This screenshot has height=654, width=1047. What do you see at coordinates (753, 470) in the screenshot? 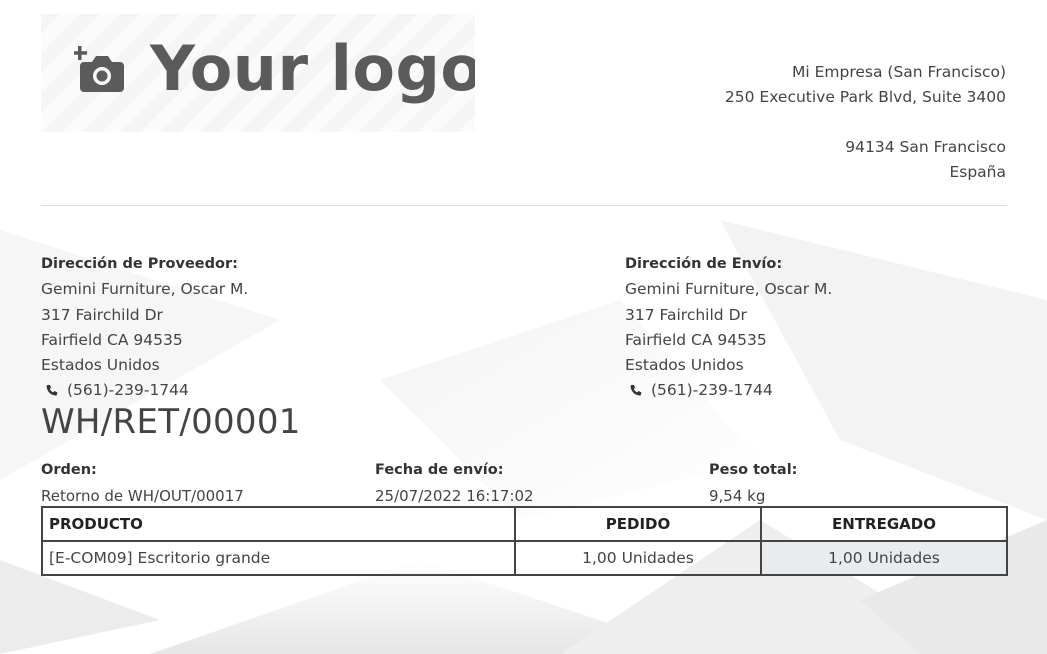
I see `weight-label: Peso total:` at bounding box center [753, 470].